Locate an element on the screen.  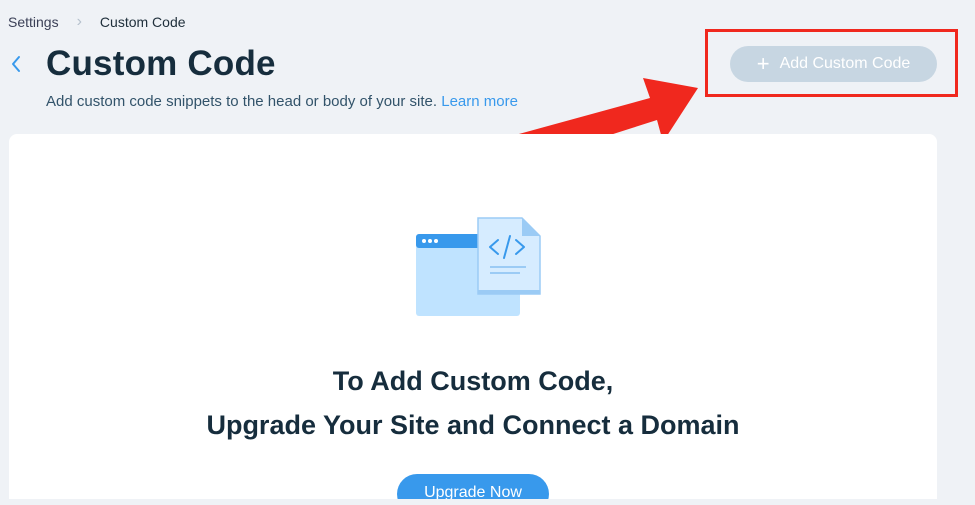
empty-state-headline-2: Upgrade Your Site and Connect a Domain is located at coordinates (473, 425).